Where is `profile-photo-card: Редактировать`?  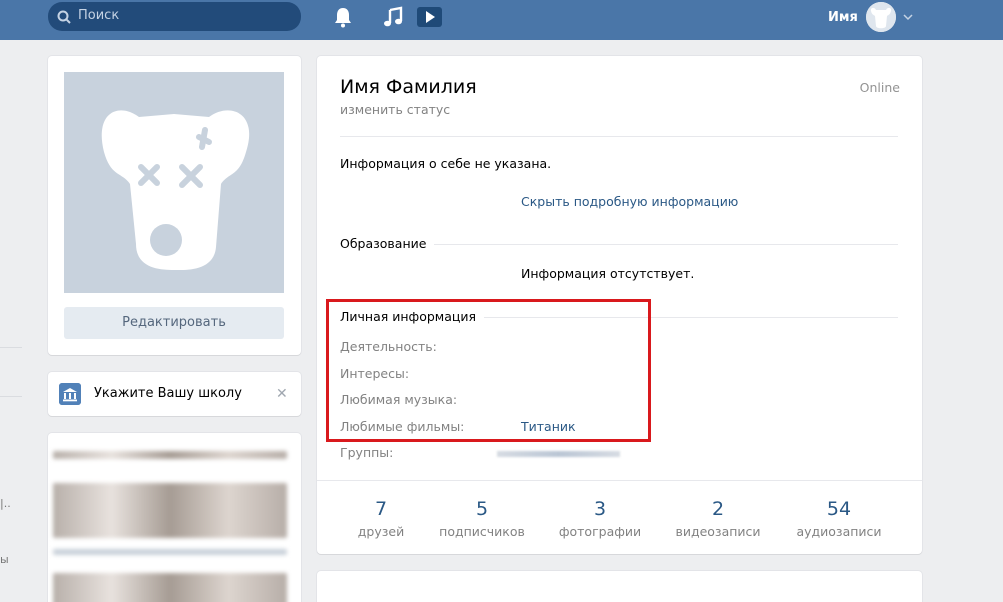 profile-photo-card: Редактировать is located at coordinates (174, 205).